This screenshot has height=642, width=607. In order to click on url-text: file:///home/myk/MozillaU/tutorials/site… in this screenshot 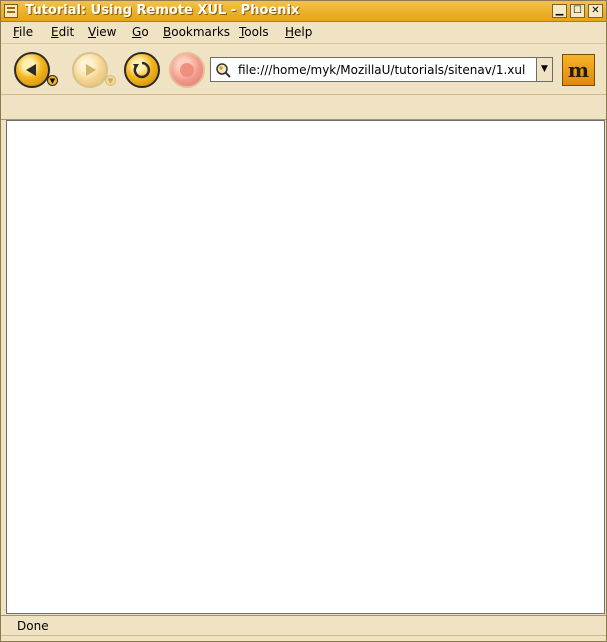, I will do `click(382, 70)`.